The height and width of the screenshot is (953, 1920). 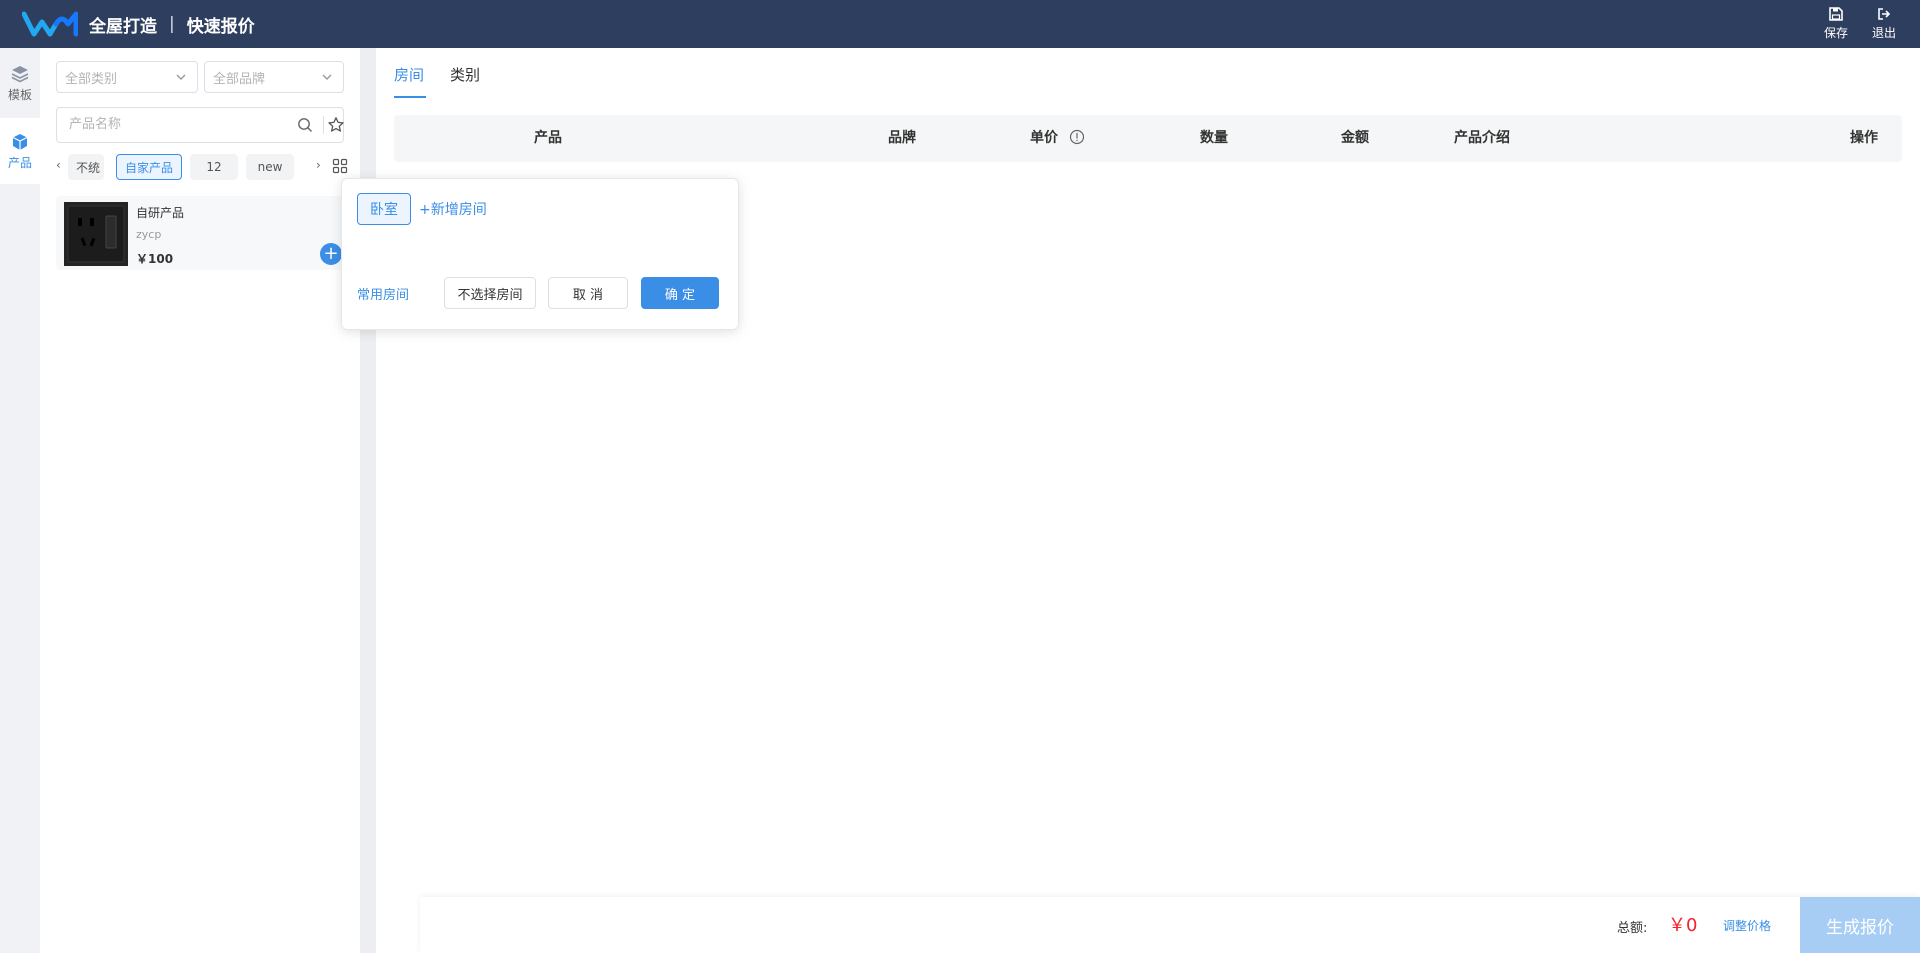 I want to click on table-header: 产品 品牌 单价 数量 金额 产品介绍 操作, so click(x=1148, y=138).